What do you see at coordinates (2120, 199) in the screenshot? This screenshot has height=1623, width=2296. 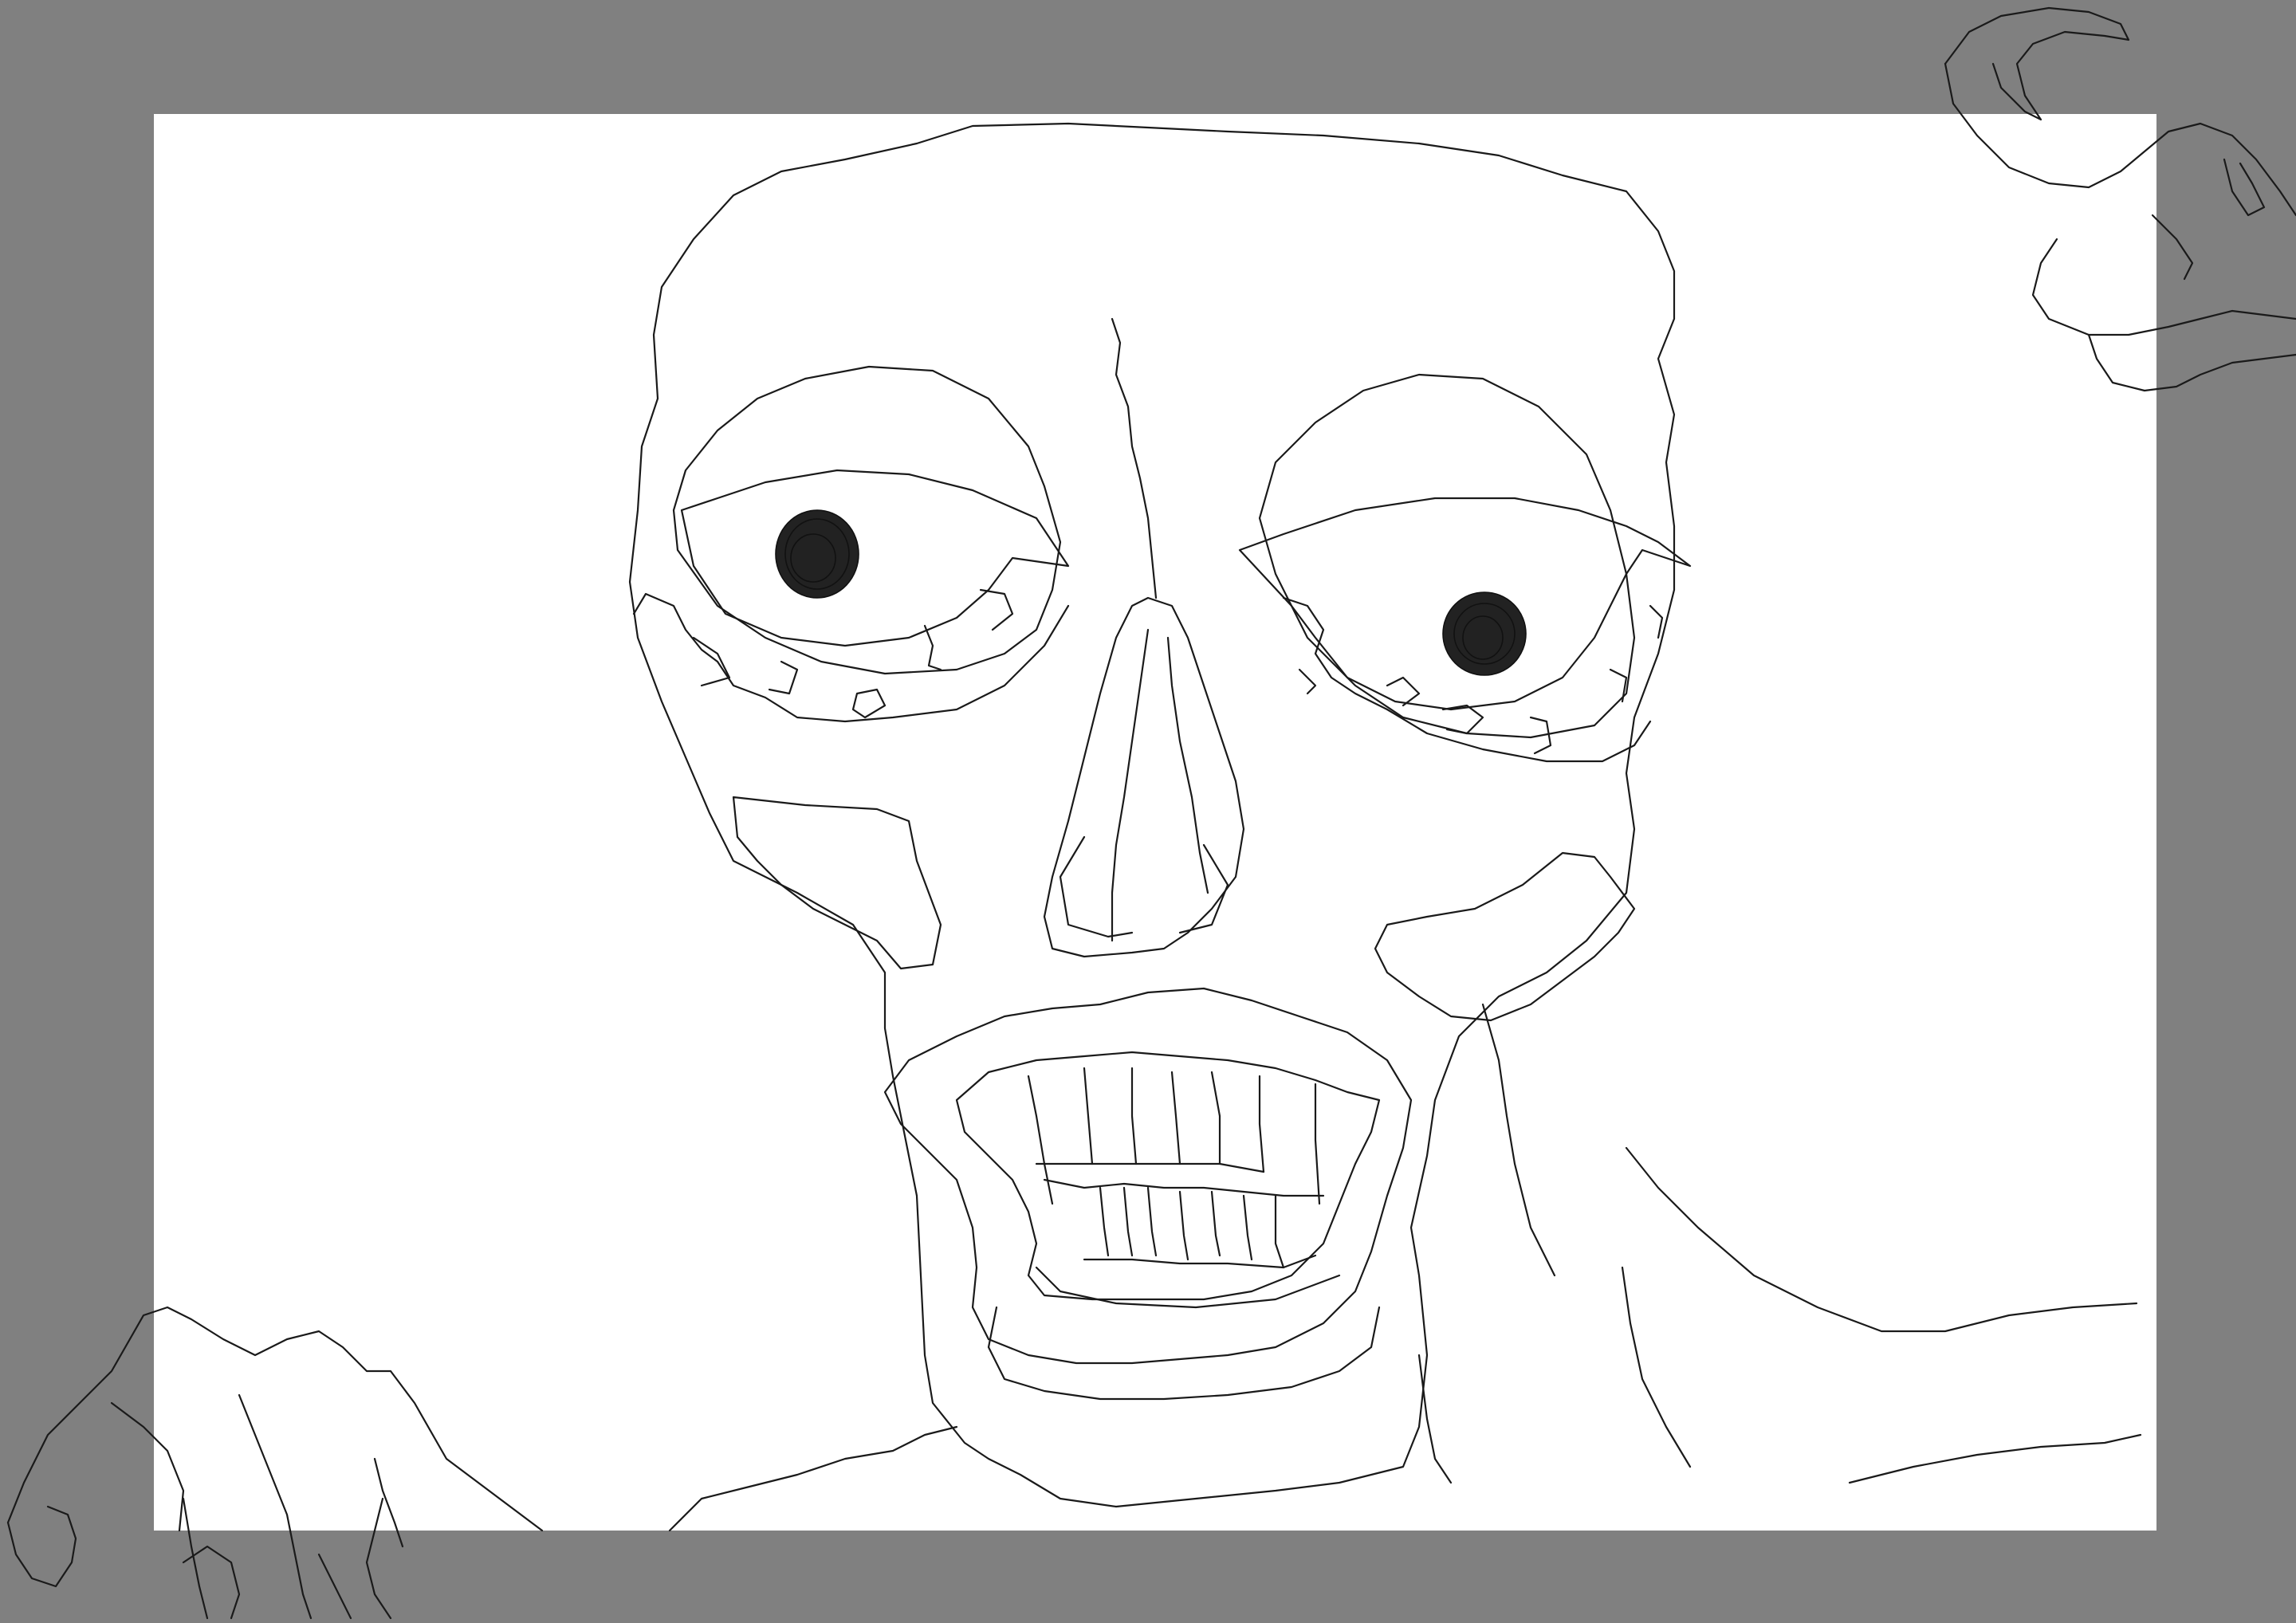 I see `claw-top-right` at bounding box center [2120, 199].